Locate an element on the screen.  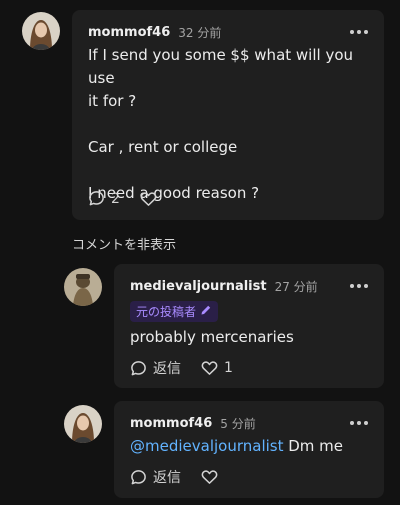
comment-username: mommof46 is located at coordinates (129, 32).